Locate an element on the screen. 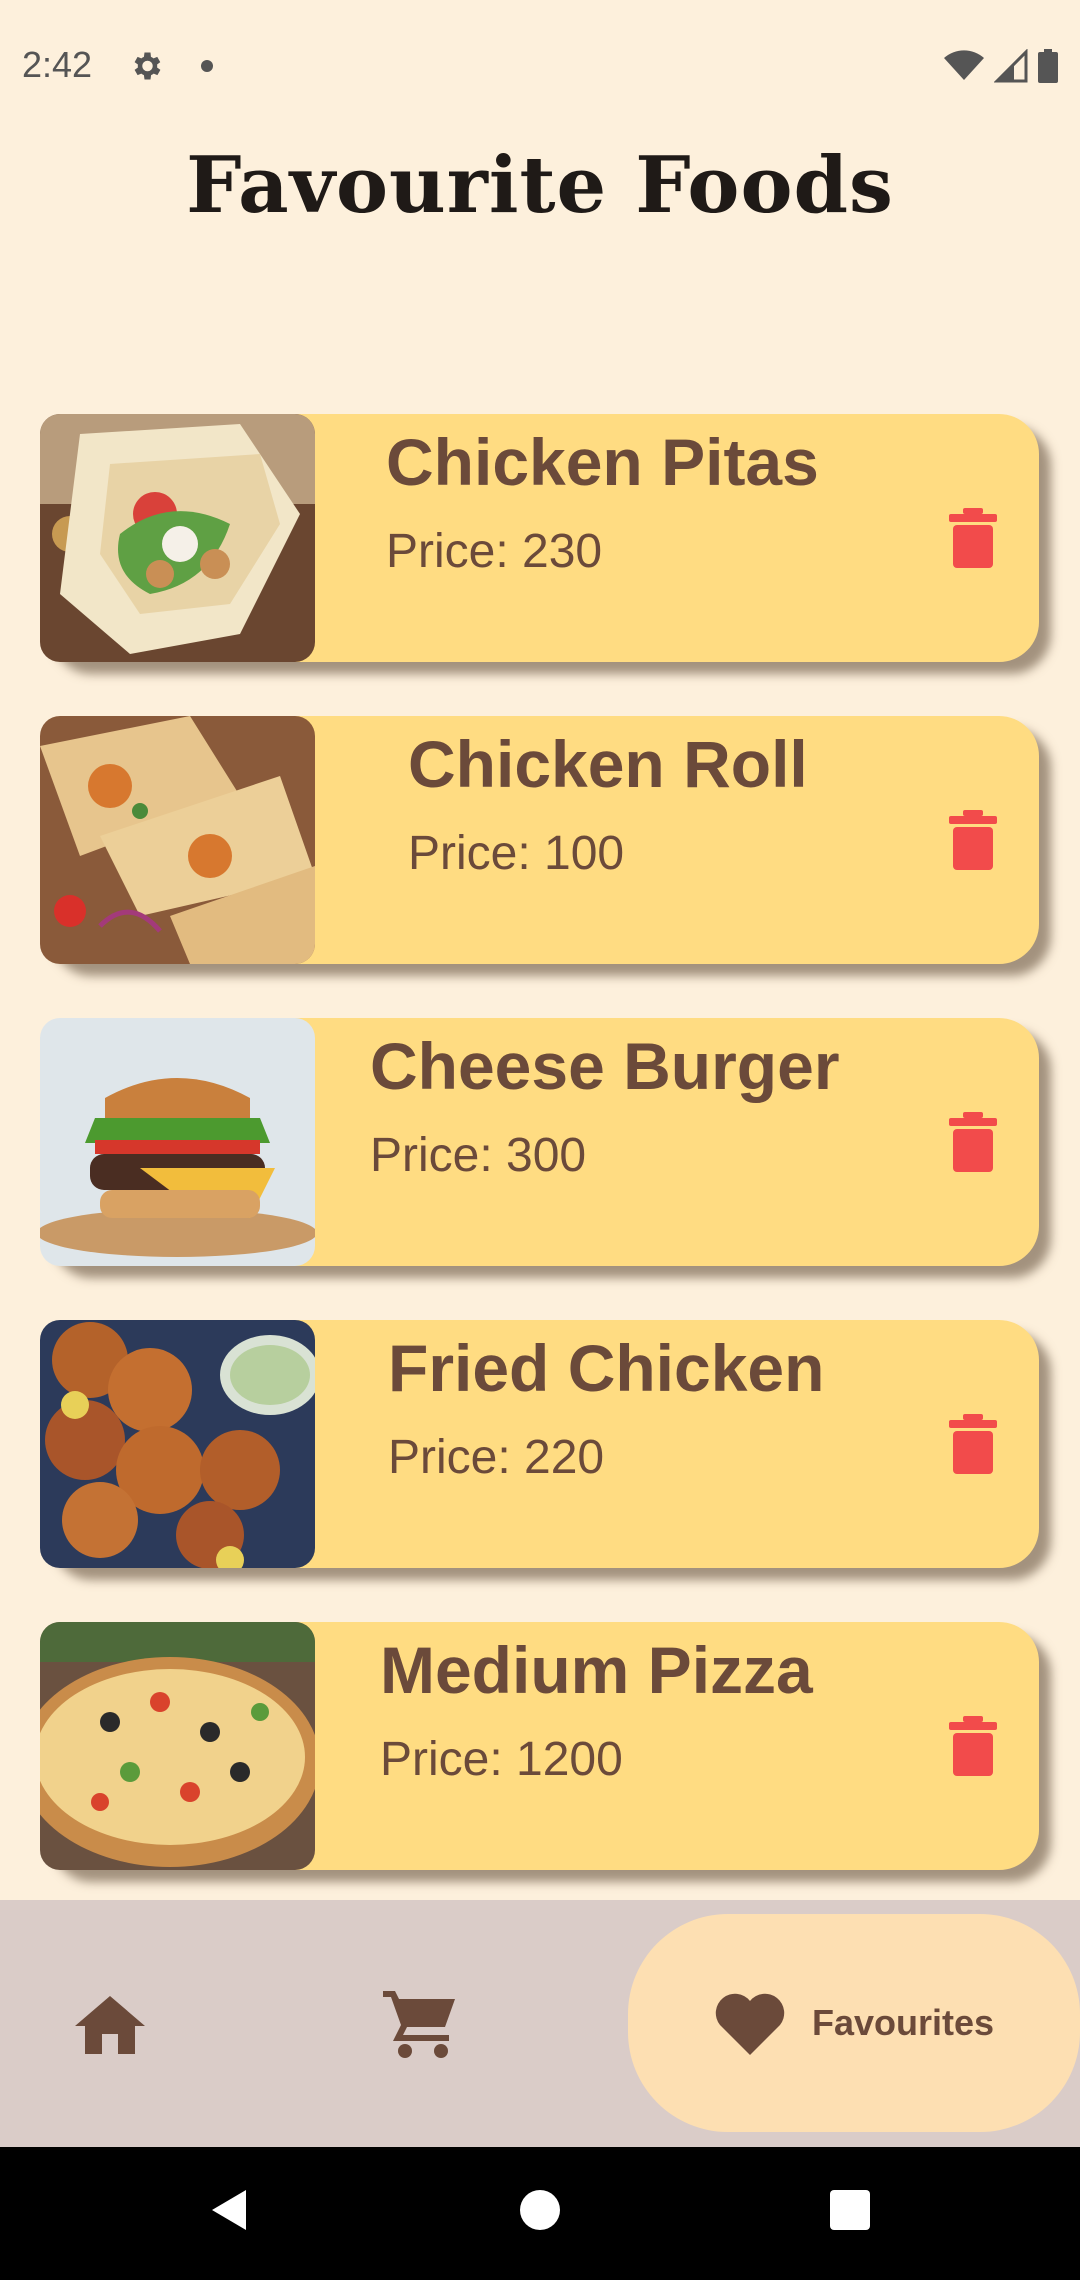  notification-dot-icon is located at coordinates (207, 66).